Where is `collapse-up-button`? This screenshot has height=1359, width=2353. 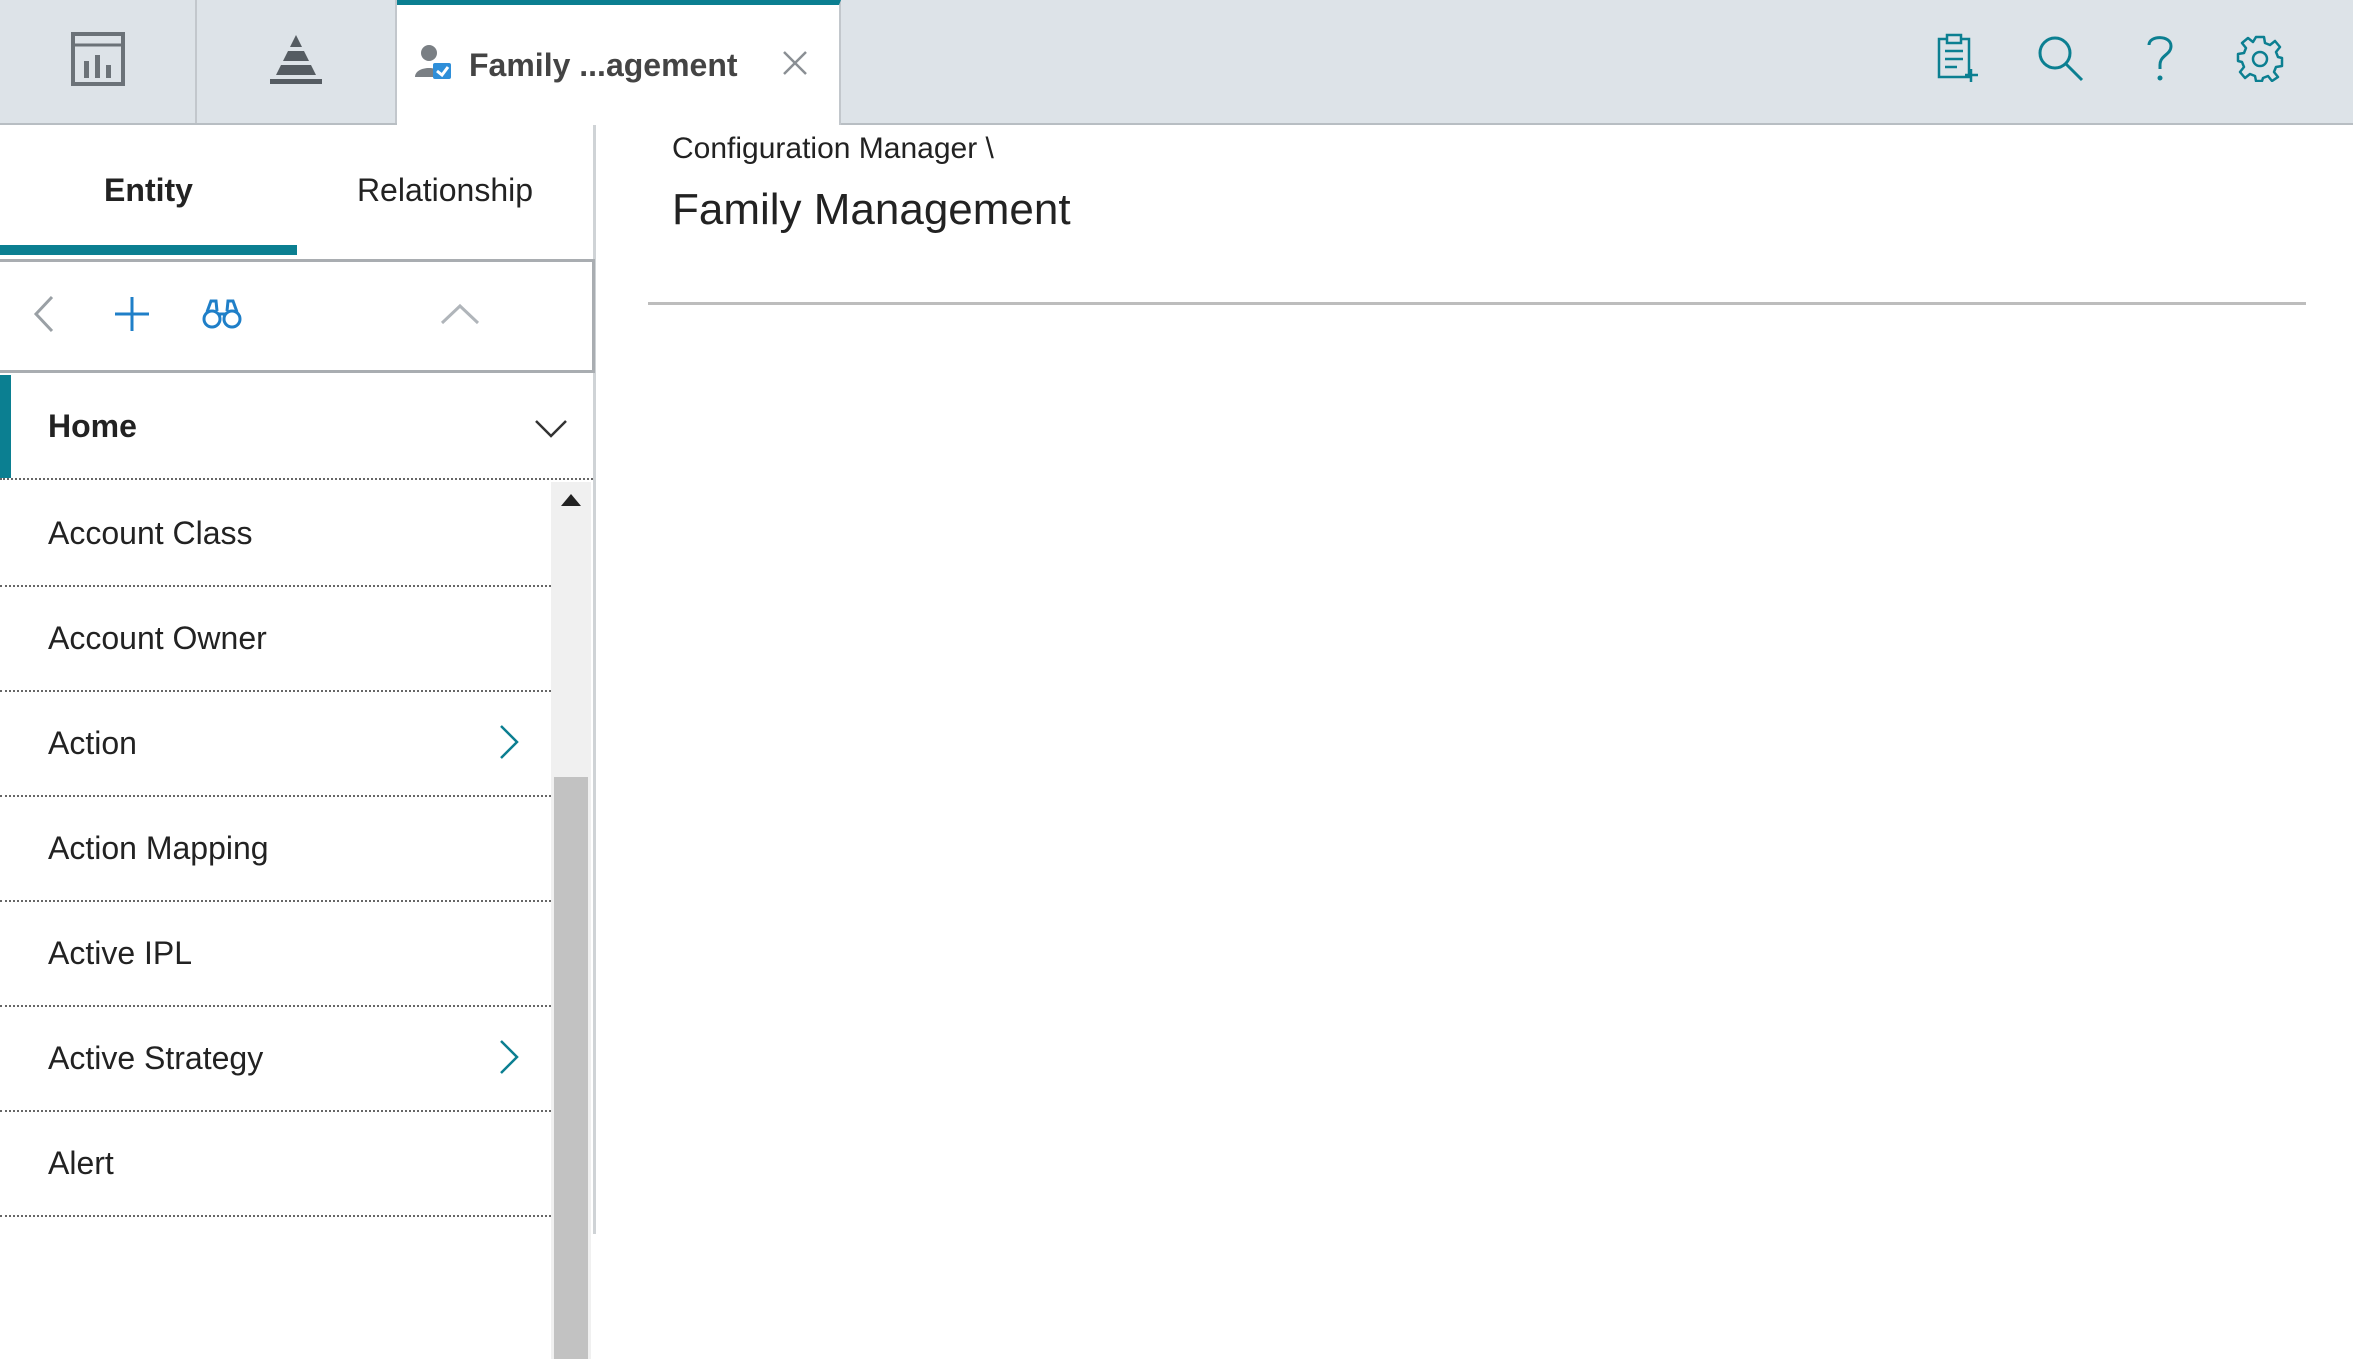 collapse-up-button is located at coordinates (460, 316).